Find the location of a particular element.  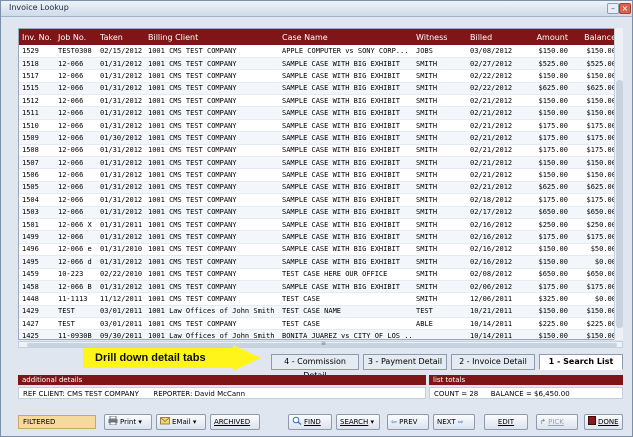

column-header: Amount is located at coordinates (548, 37).